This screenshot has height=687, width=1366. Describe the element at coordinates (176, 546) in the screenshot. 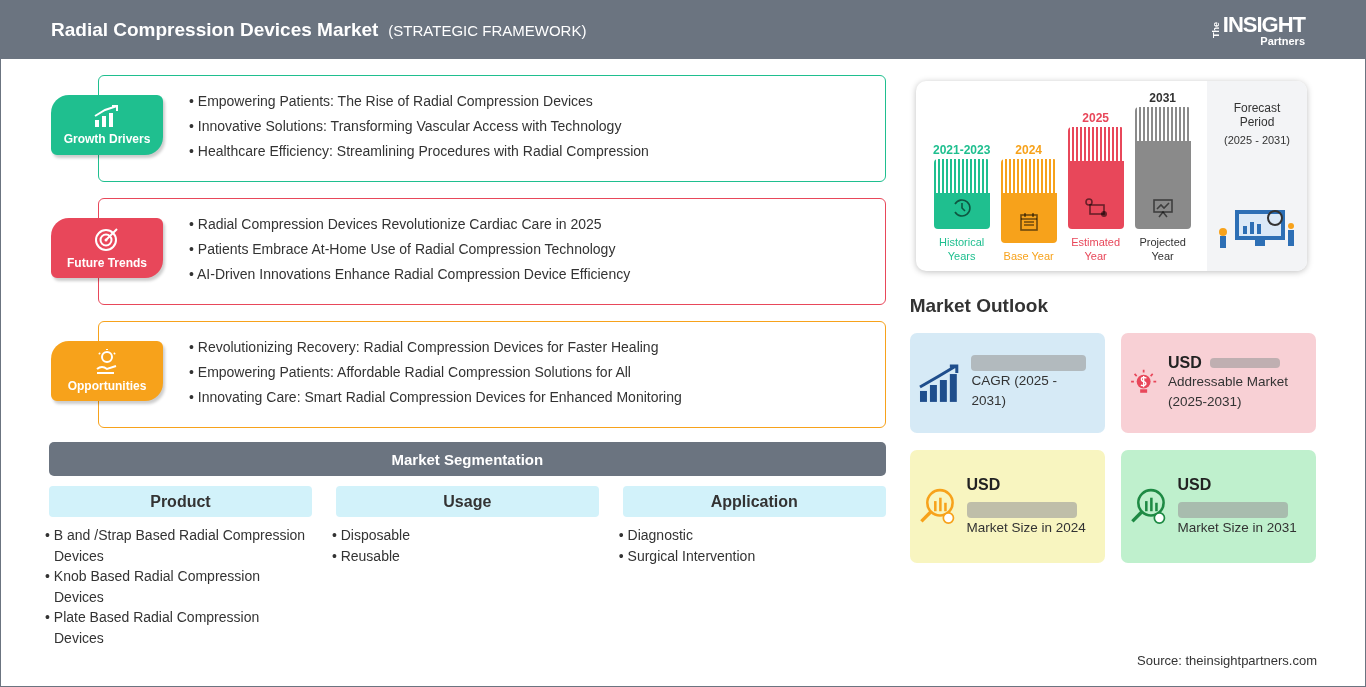

I see `segment-item: • B and /Strap Based Radial Compression Devices` at that location.